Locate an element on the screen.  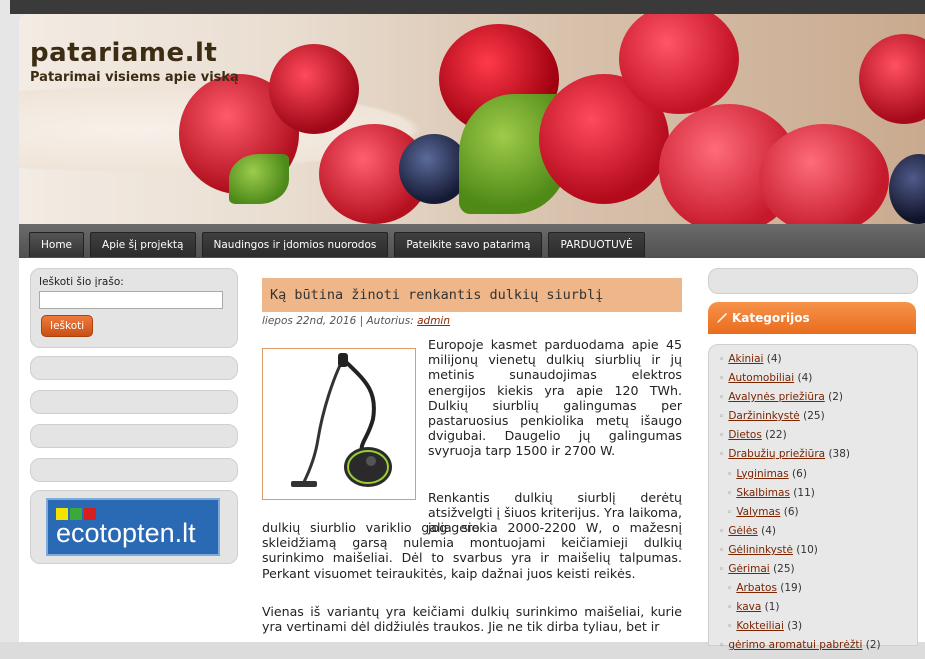
category-link: Kokteiliai is located at coordinates (760, 626).